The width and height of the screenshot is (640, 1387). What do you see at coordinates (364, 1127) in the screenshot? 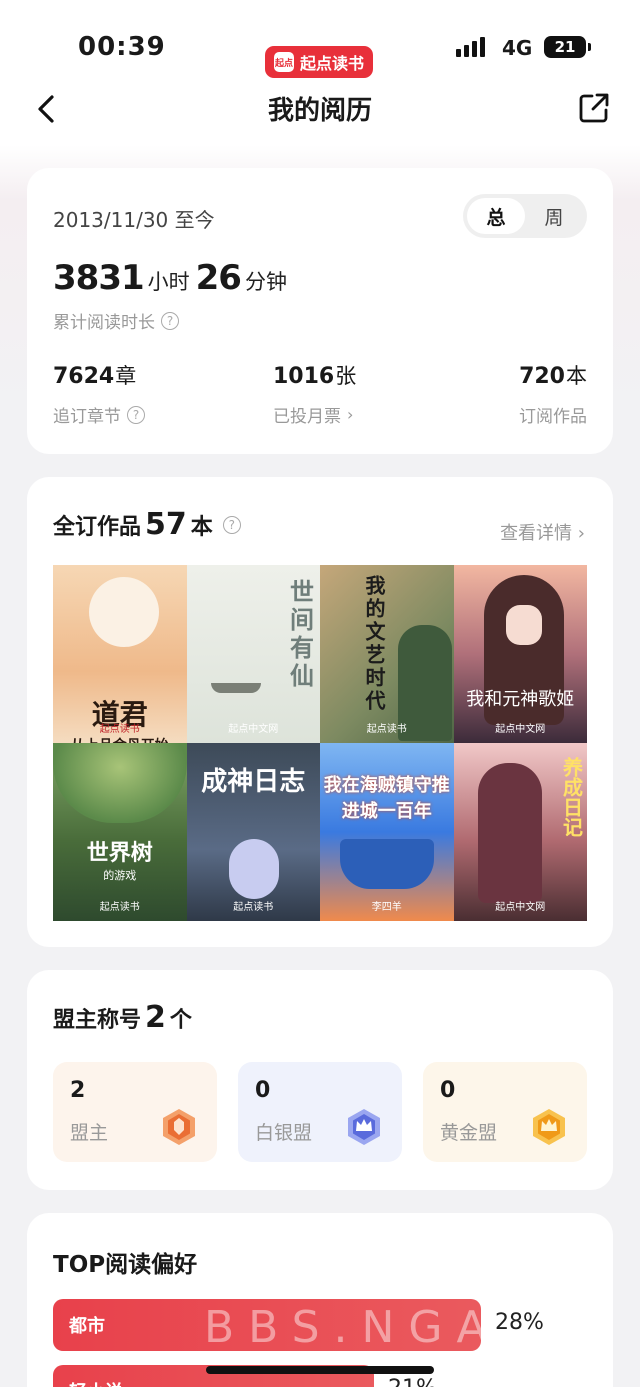
I see `silver-badge-icon` at bounding box center [364, 1127].